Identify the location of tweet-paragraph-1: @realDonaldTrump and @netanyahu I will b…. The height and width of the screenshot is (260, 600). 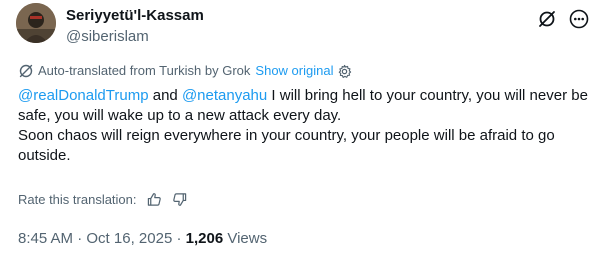
(303, 106).